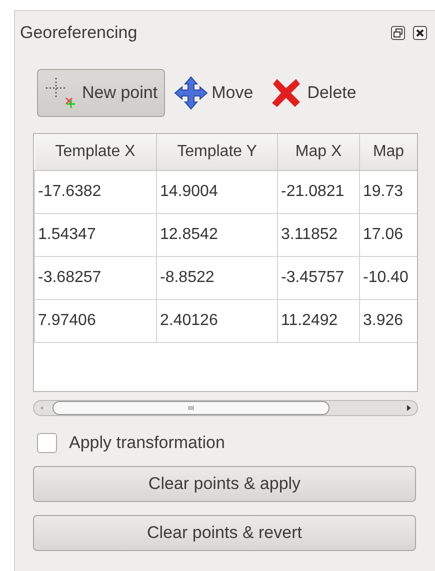  Describe the element at coordinates (217, 191) in the screenshot. I see `table-cell: 14.9004` at that location.